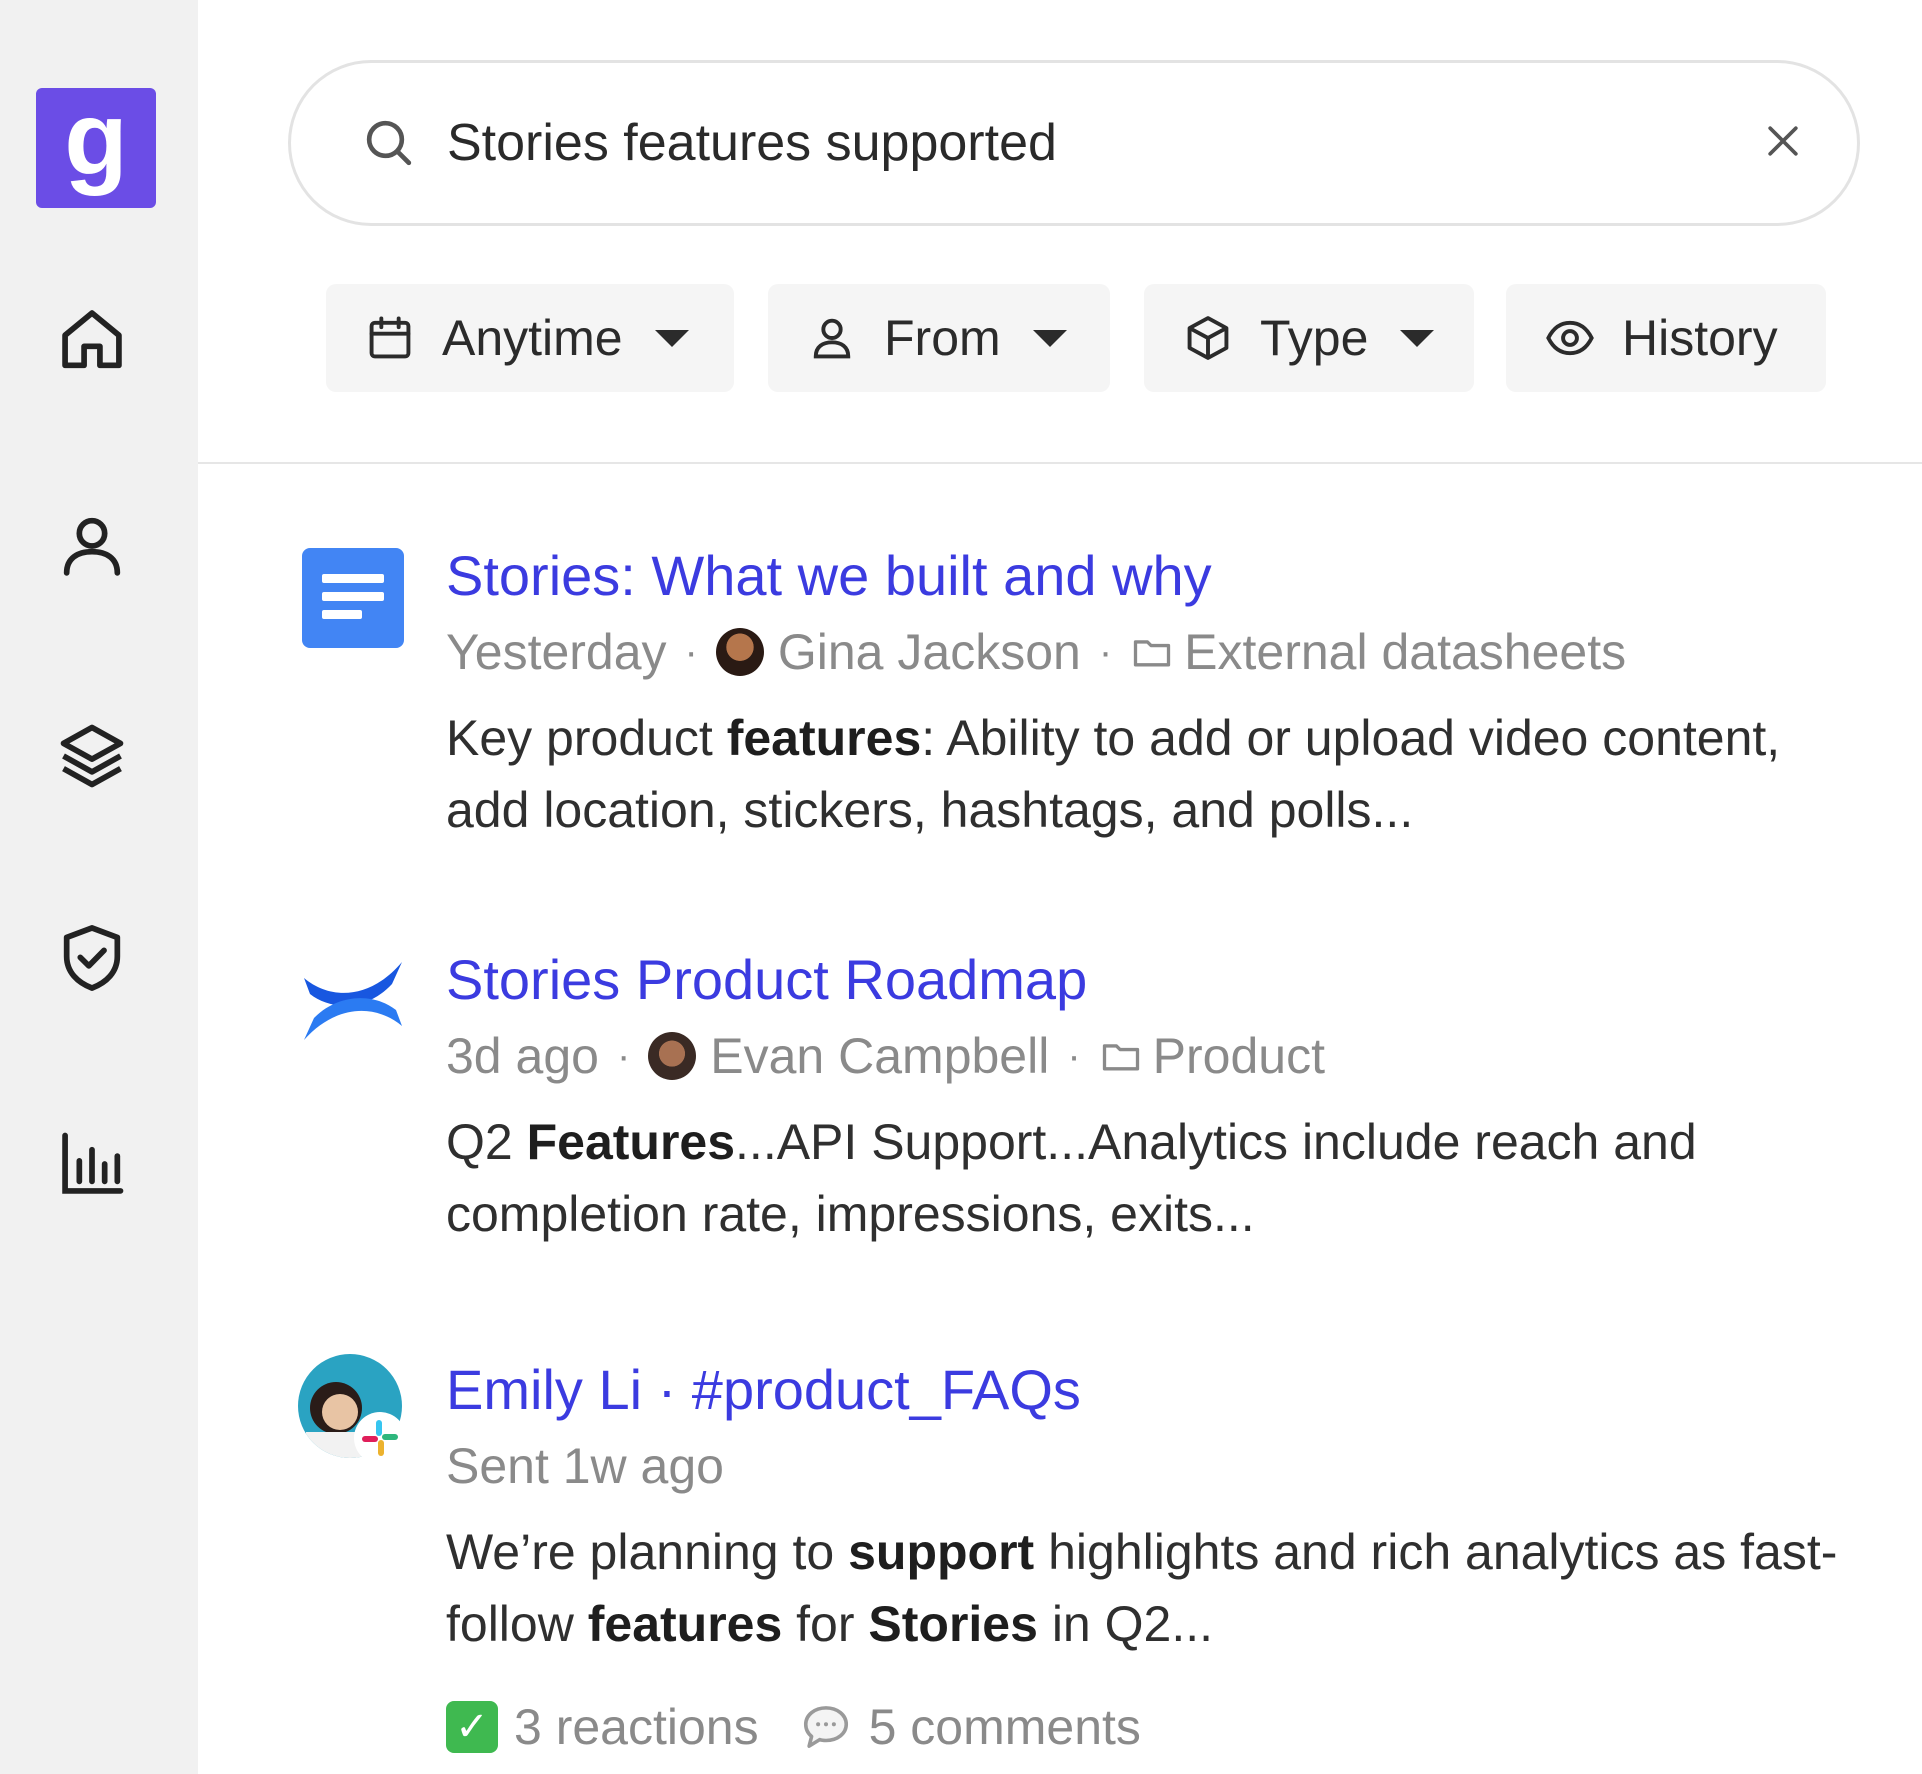  I want to click on sidebar: g, so click(99, 887).